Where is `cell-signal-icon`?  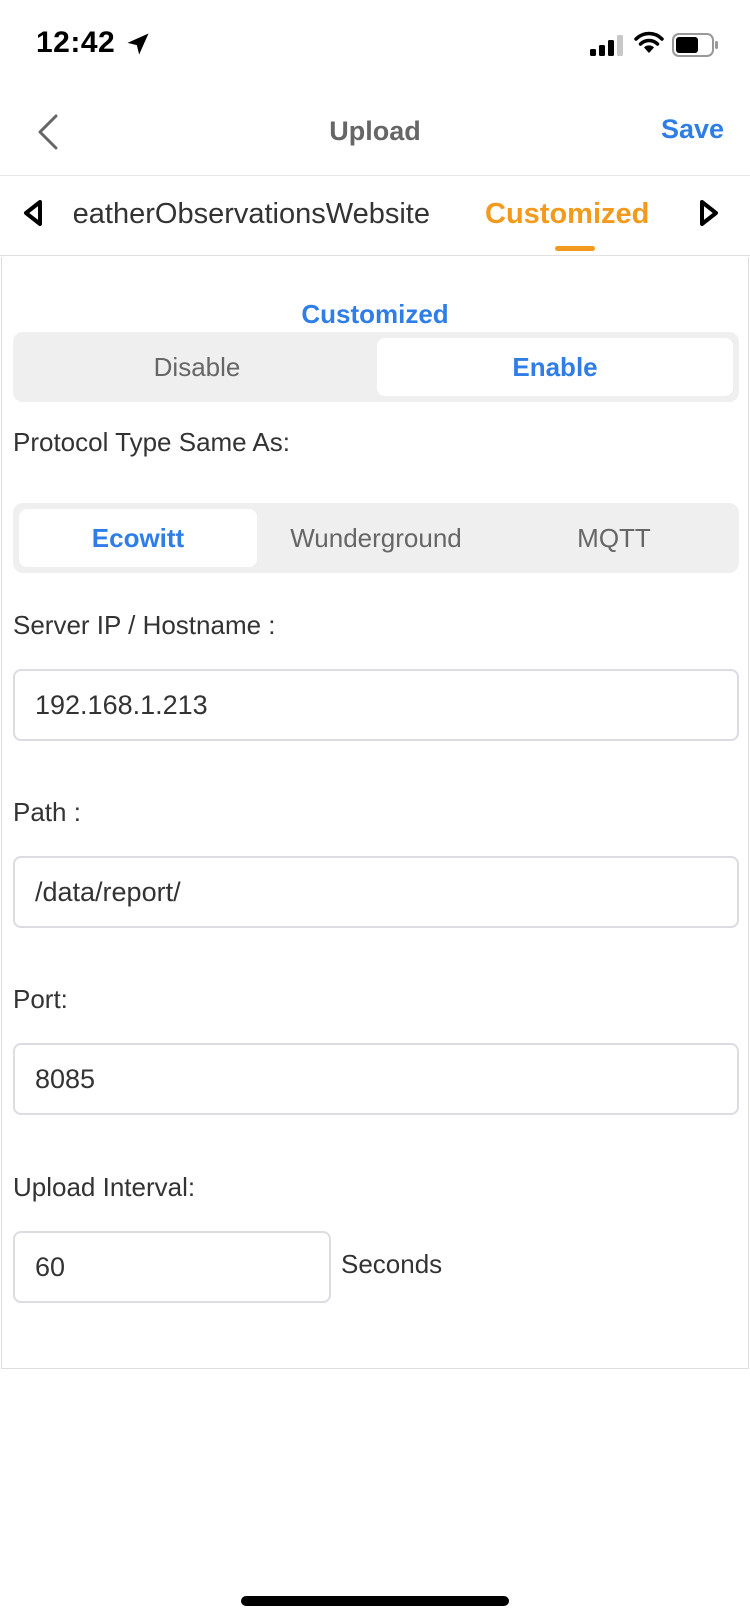 cell-signal-icon is located at coordinates (606, 45).